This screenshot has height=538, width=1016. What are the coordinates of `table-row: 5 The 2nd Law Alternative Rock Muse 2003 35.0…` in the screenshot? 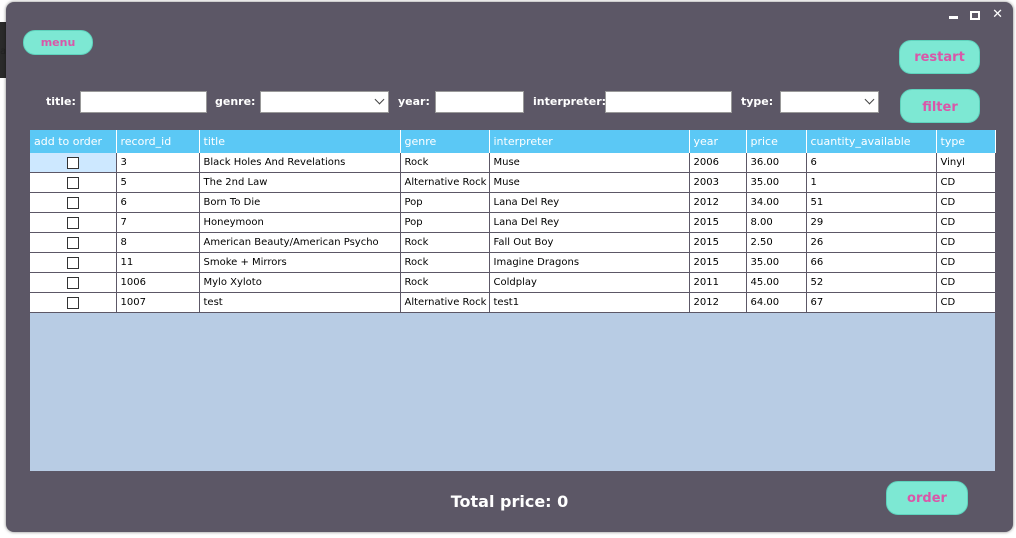 It's located at (513, 182).